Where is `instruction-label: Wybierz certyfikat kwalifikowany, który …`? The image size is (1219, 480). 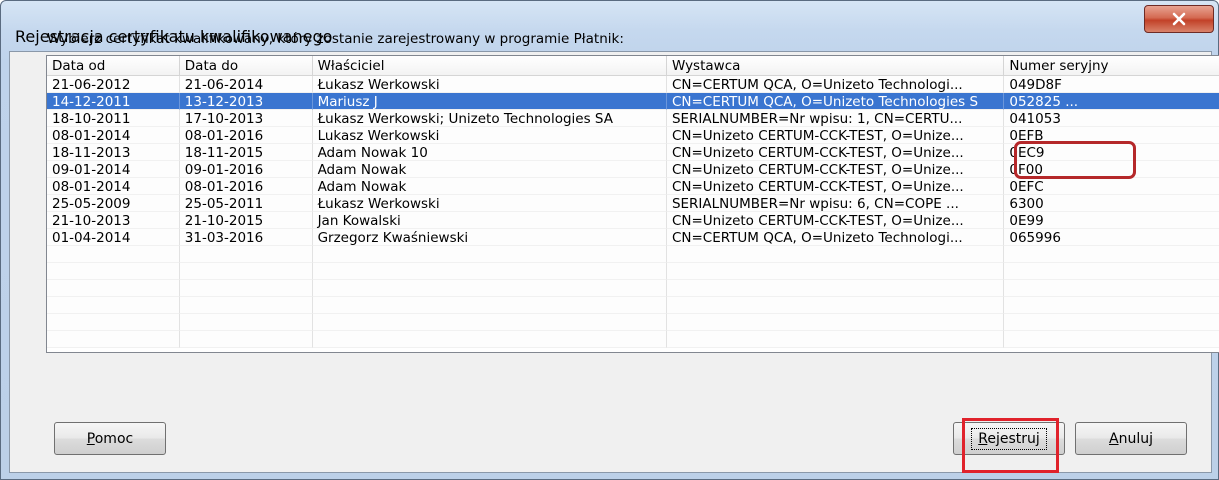
instruction-label: Wybierz certyfikat kwalifikowany, który … is located at coordinates (335, 39).